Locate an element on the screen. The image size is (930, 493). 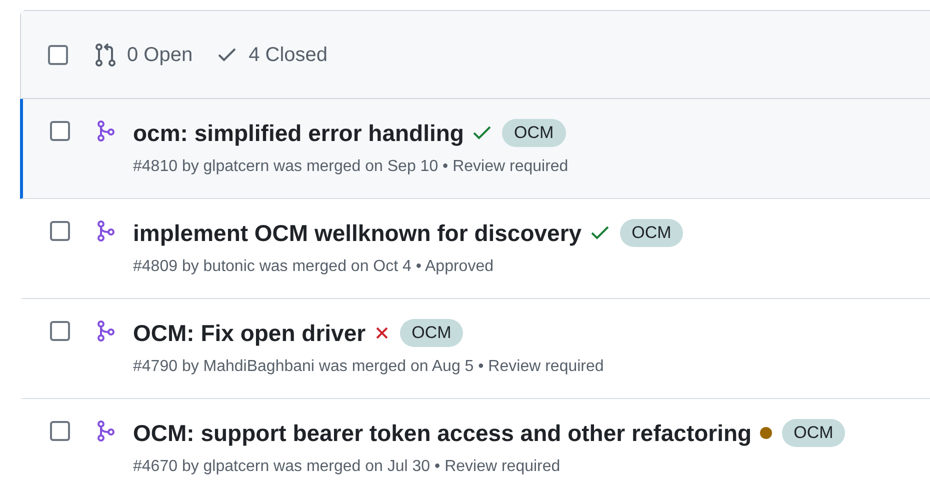
cross-icon is located at coordinates (382, 333).